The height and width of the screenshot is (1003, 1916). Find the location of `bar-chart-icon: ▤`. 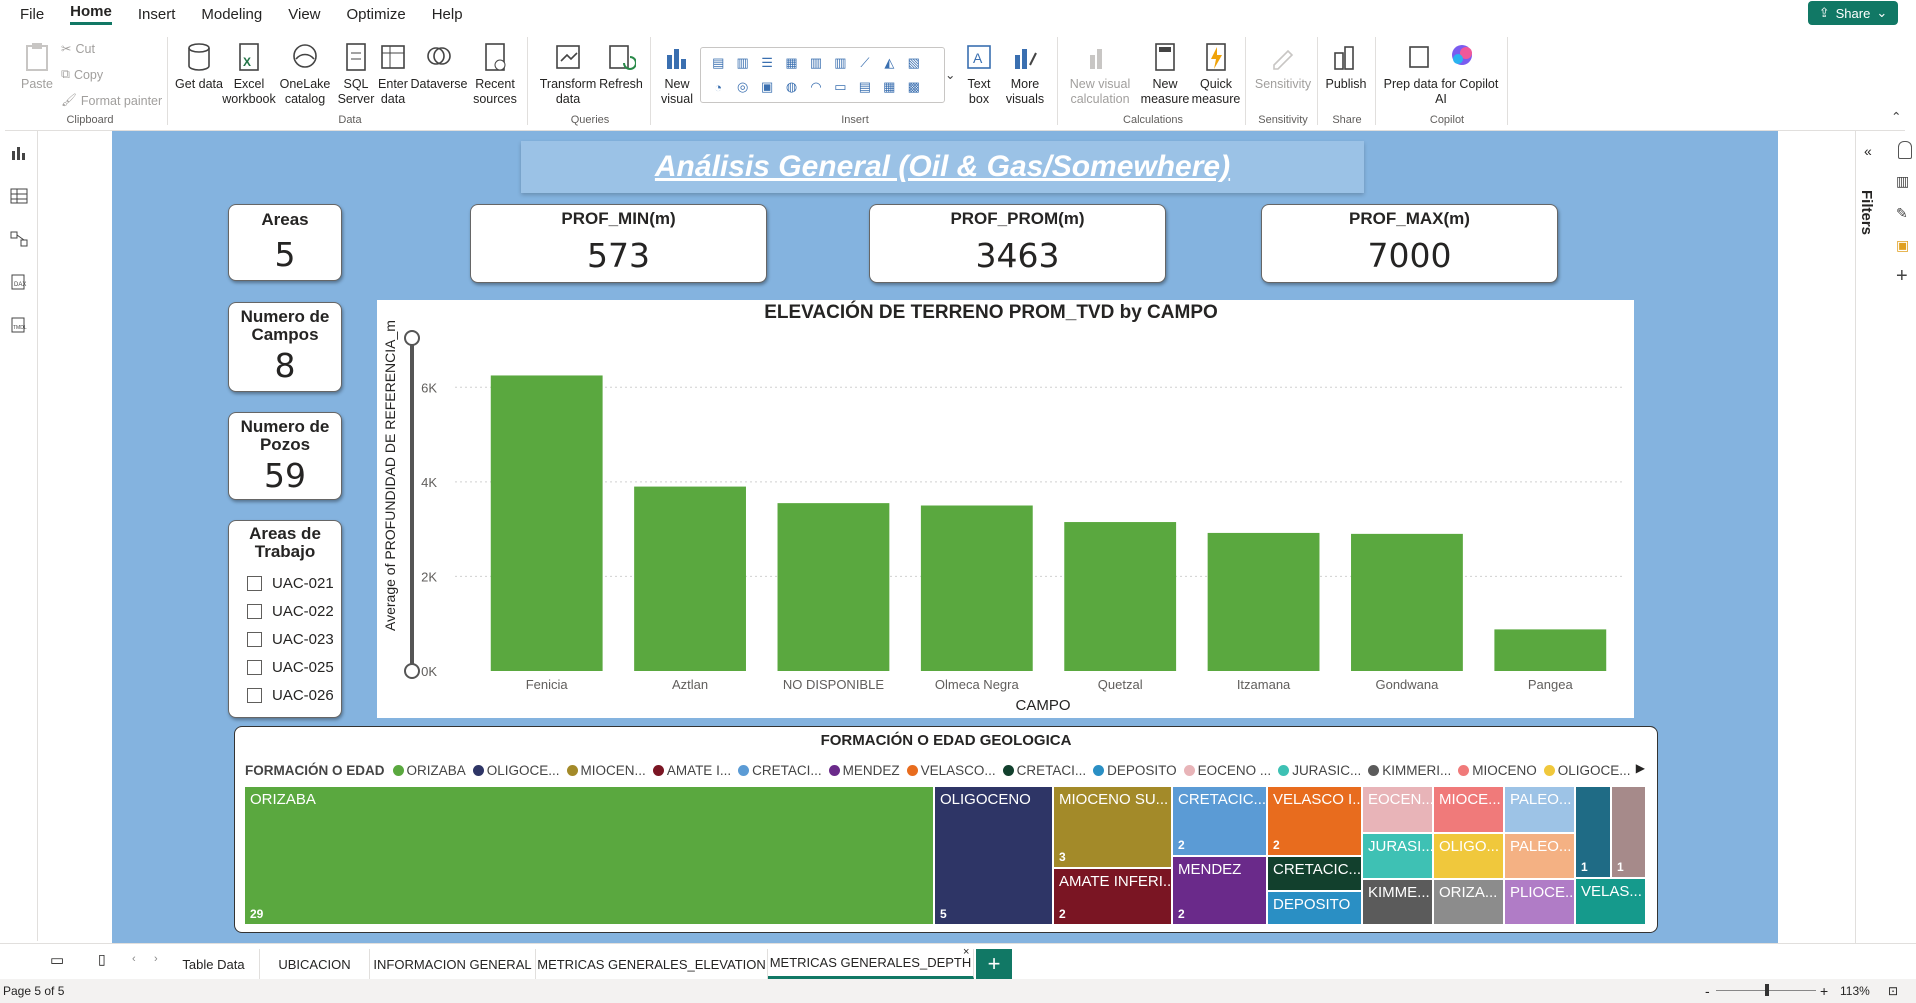

bar-chart-icon: ▤ is located at coordinates (718, 63).